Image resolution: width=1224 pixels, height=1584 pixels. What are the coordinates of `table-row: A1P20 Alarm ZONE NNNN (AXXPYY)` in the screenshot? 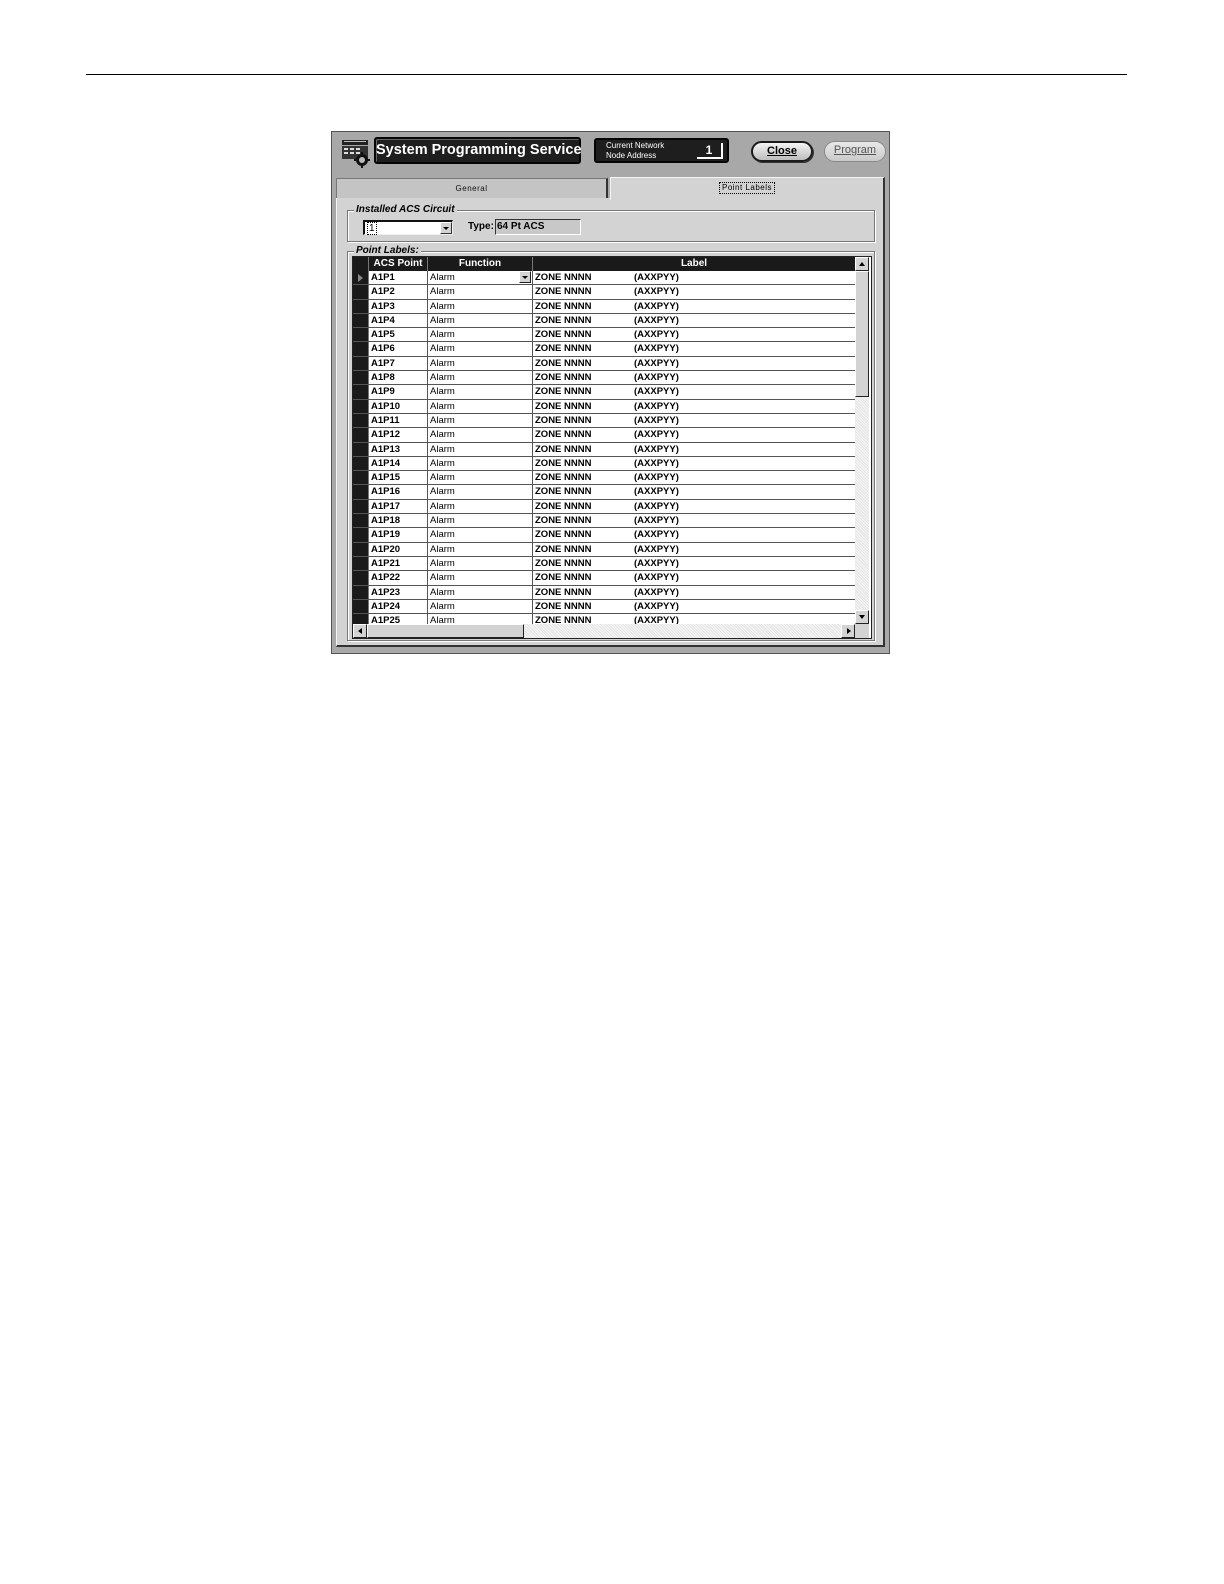 It's located at (604, 549).